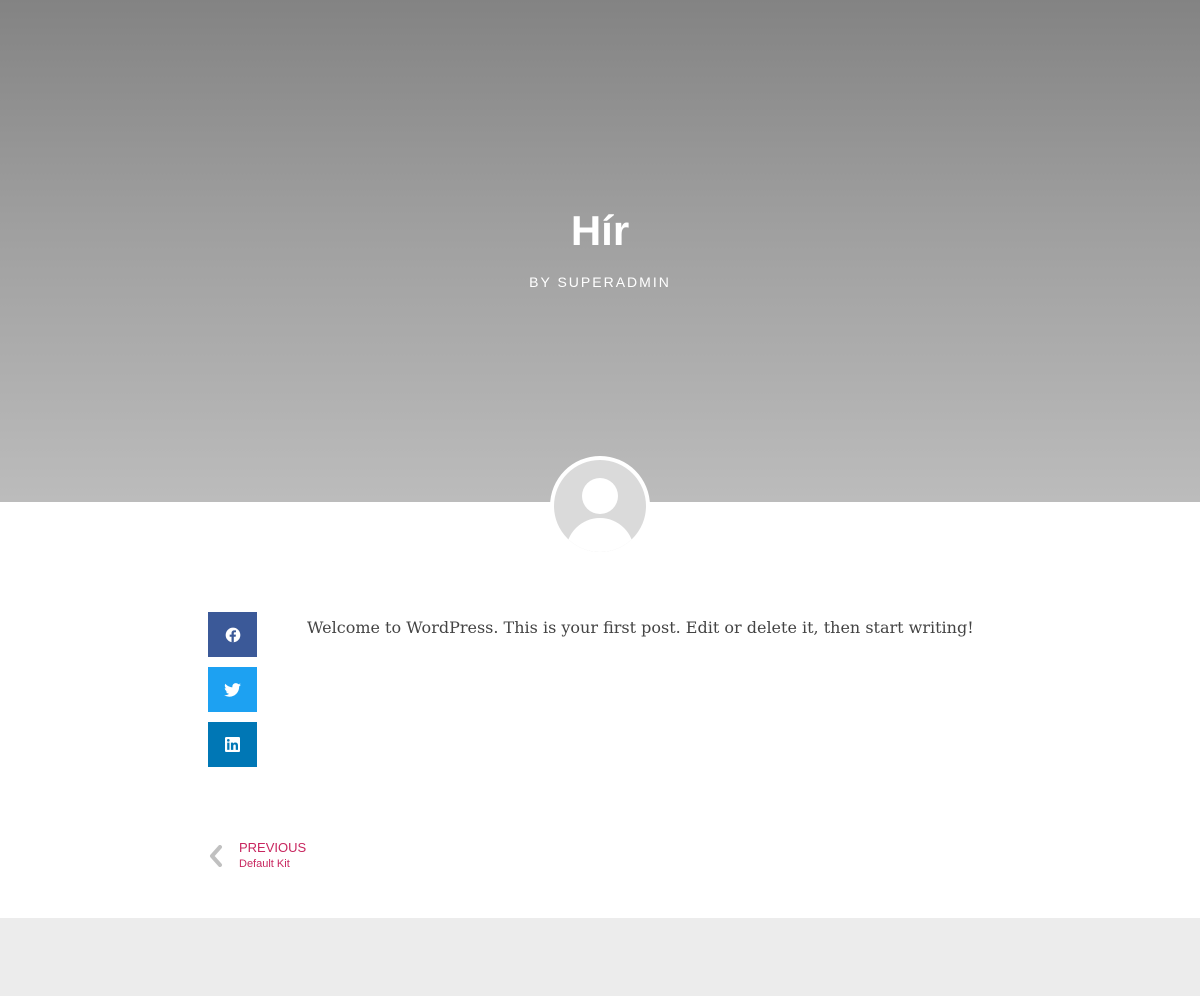  Describe the element at coordinates (216, 856) in the screenshot. I see `chevron-left-icon` at that location.